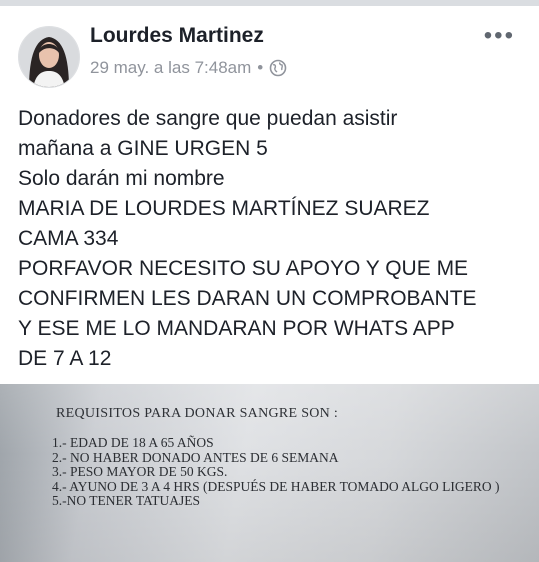  Describe the element at coordinates (236, 328) in the screenshot. I see `post-text-line: Y ESE ME LO MANDARAN POR WHATS APP` at that location.